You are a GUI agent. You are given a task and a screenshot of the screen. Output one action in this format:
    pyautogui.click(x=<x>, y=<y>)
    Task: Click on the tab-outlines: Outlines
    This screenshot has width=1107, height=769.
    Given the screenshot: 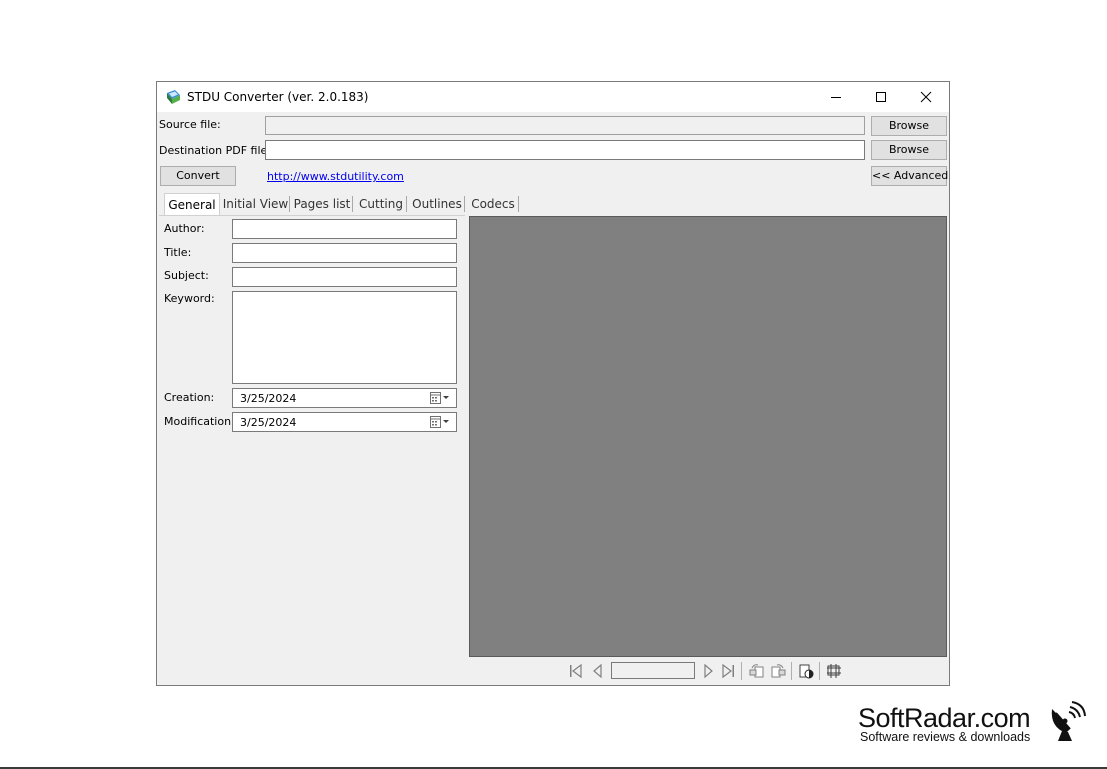 What is the action you would take?
    pyautogui.click(x=437, y=204)
    